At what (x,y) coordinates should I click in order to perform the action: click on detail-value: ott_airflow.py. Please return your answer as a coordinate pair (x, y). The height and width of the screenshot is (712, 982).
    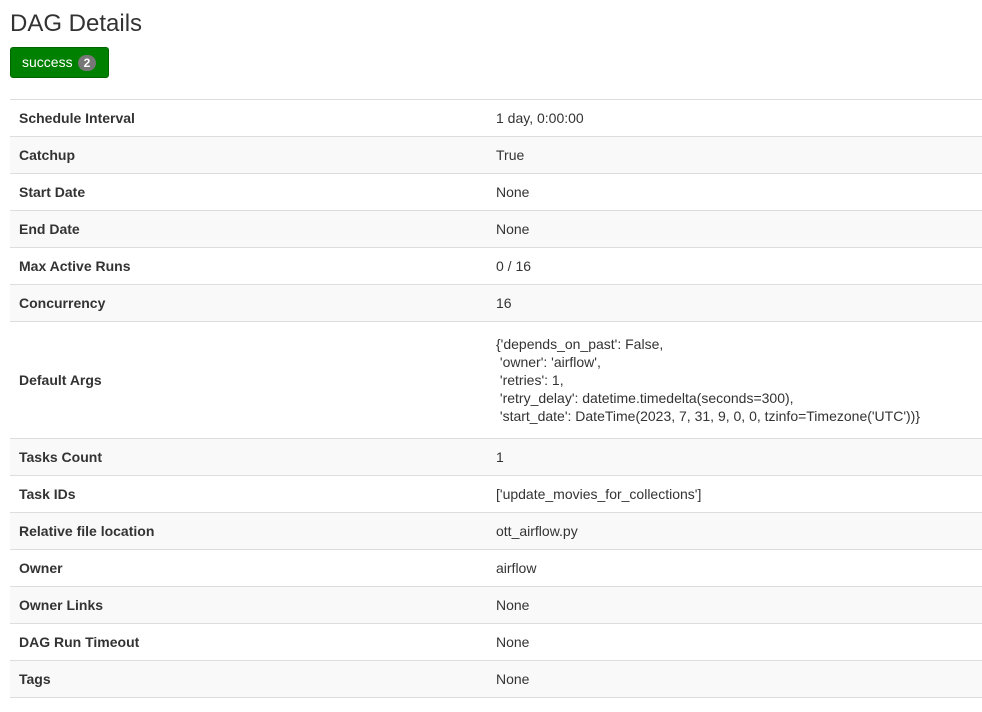
    Looking at the image, I should click on (734, 531).